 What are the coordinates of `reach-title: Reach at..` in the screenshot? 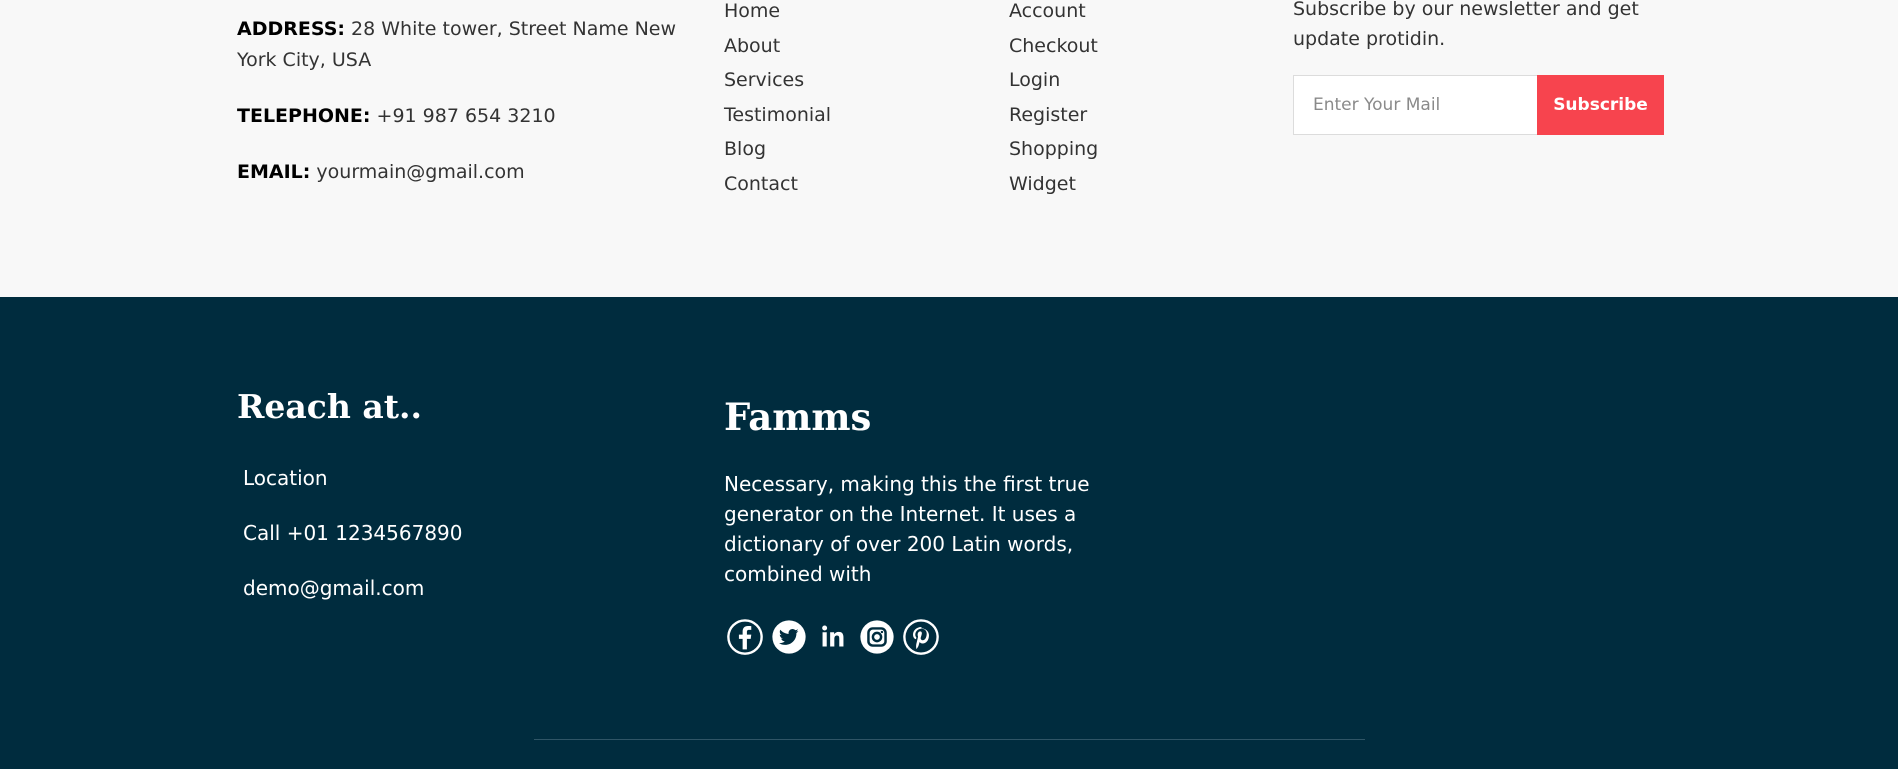 It's located at (329, 406).